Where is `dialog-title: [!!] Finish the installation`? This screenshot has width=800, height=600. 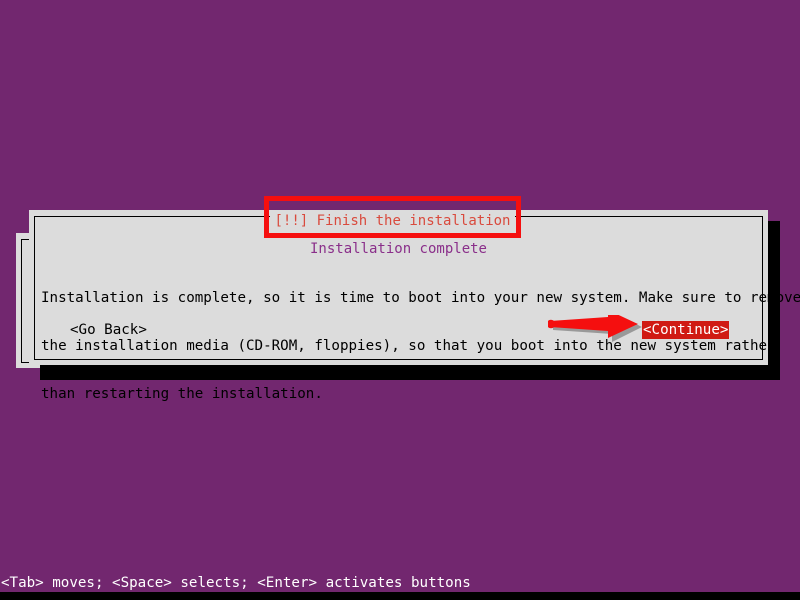
dialog-title: [!!] Finish the installation is located at coordinates (392, 221).